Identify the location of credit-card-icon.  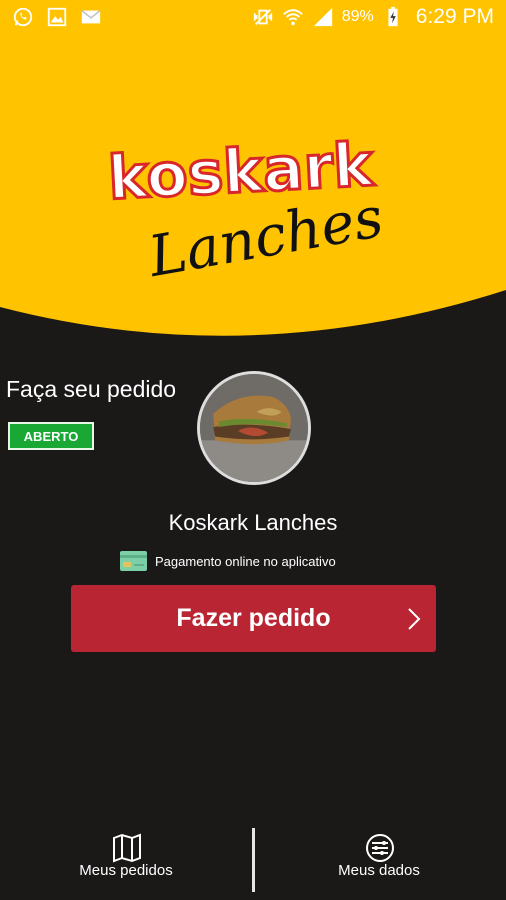
(133, 561).